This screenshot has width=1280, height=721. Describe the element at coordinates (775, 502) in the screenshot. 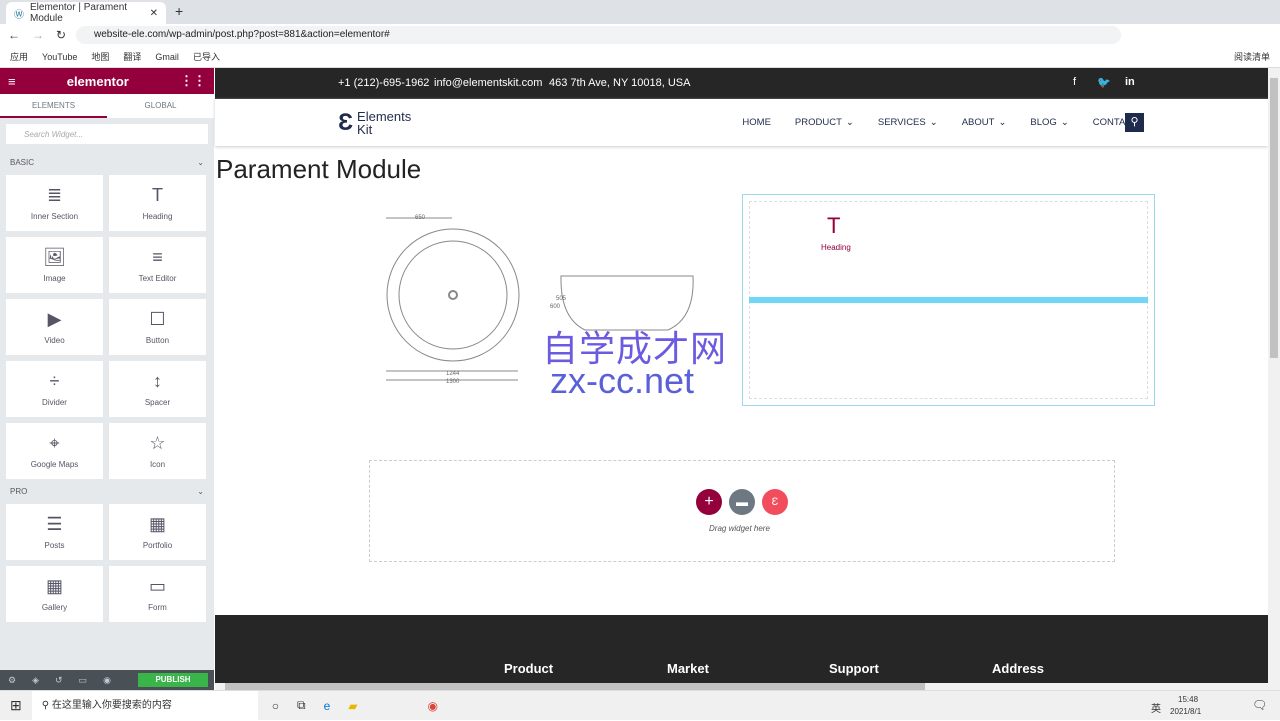

I see `elementskit-button: Ɛ` at that location.